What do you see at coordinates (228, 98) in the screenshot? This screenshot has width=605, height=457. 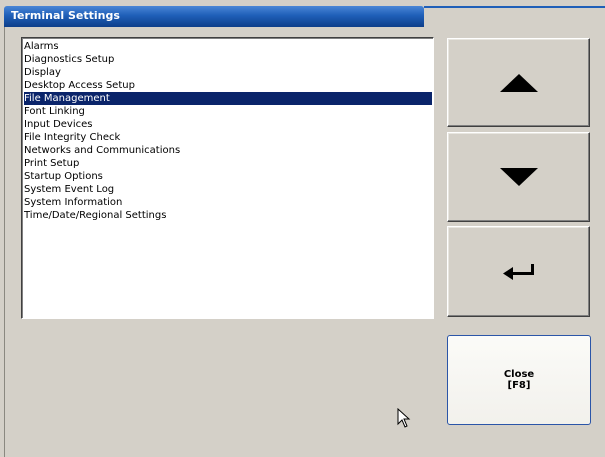 I see `list-item: File Management` at bounding box center [228, 98].